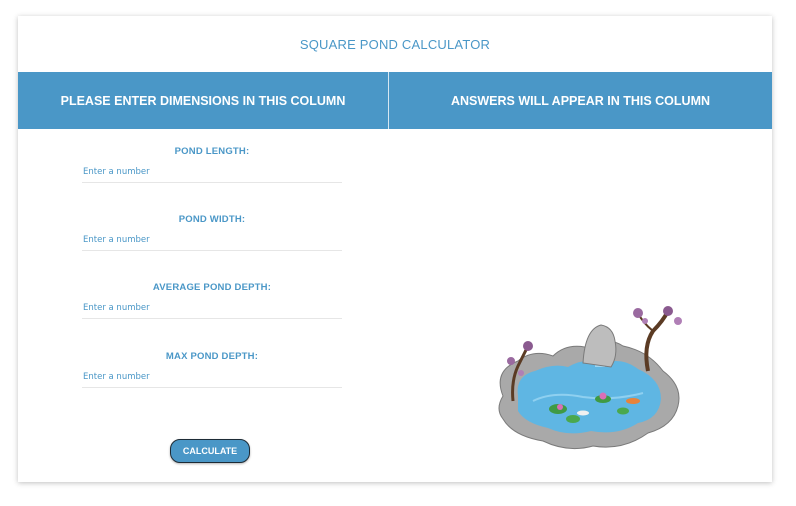 The width and height of the screenshot is (796, 506). I want to click on average-depth-label: AVERAGE POND DEPTH:, so click(212, 287).